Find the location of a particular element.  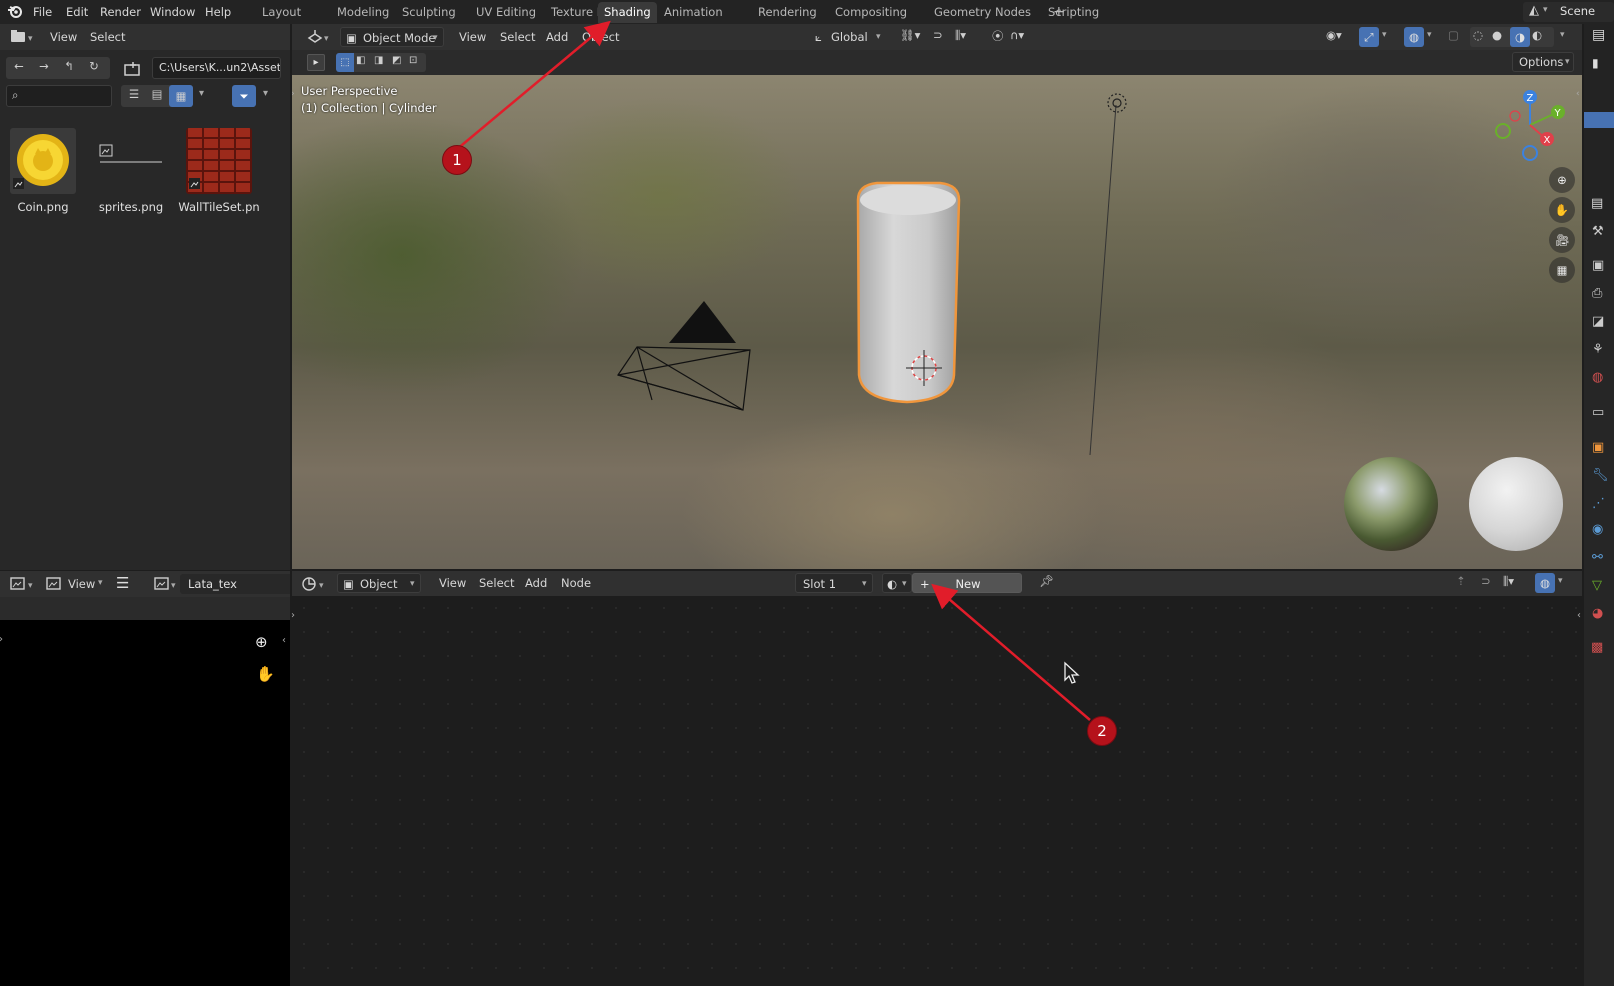

scene-selector: ◭ ▾ Scene is located at coordinates (1568, 12).